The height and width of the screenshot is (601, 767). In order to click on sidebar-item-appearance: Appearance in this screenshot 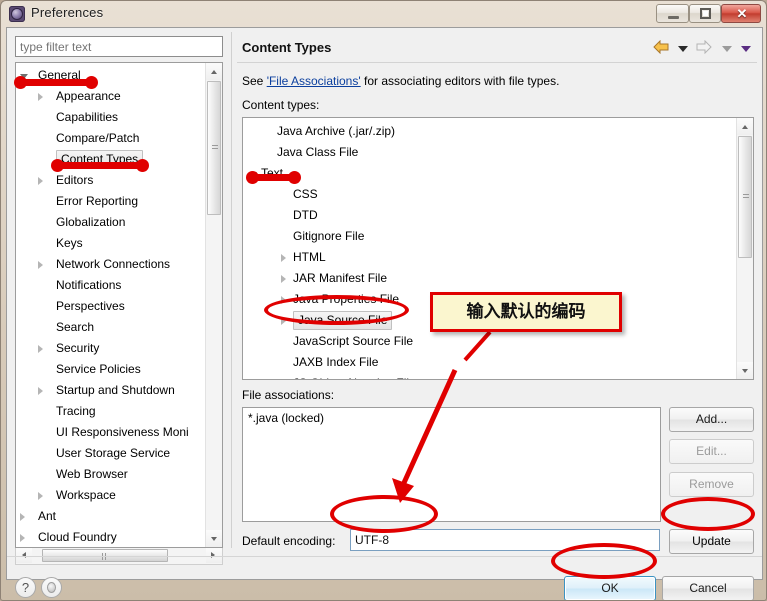, I will do `click(111, 96)`.